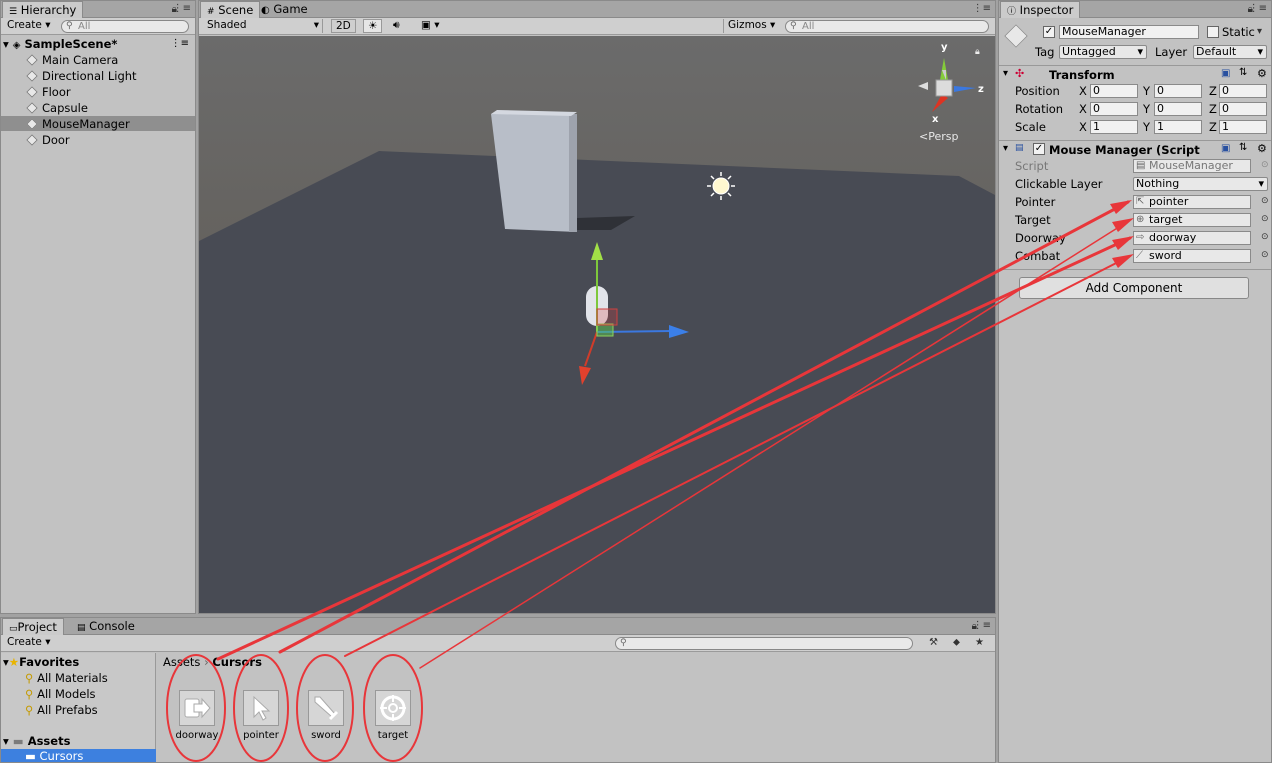 The image size is (1272, 763). What do you see at coordinates (56, 92) in the screenshot?
I see `item-label: Floor` at bounding box center [56, 92].